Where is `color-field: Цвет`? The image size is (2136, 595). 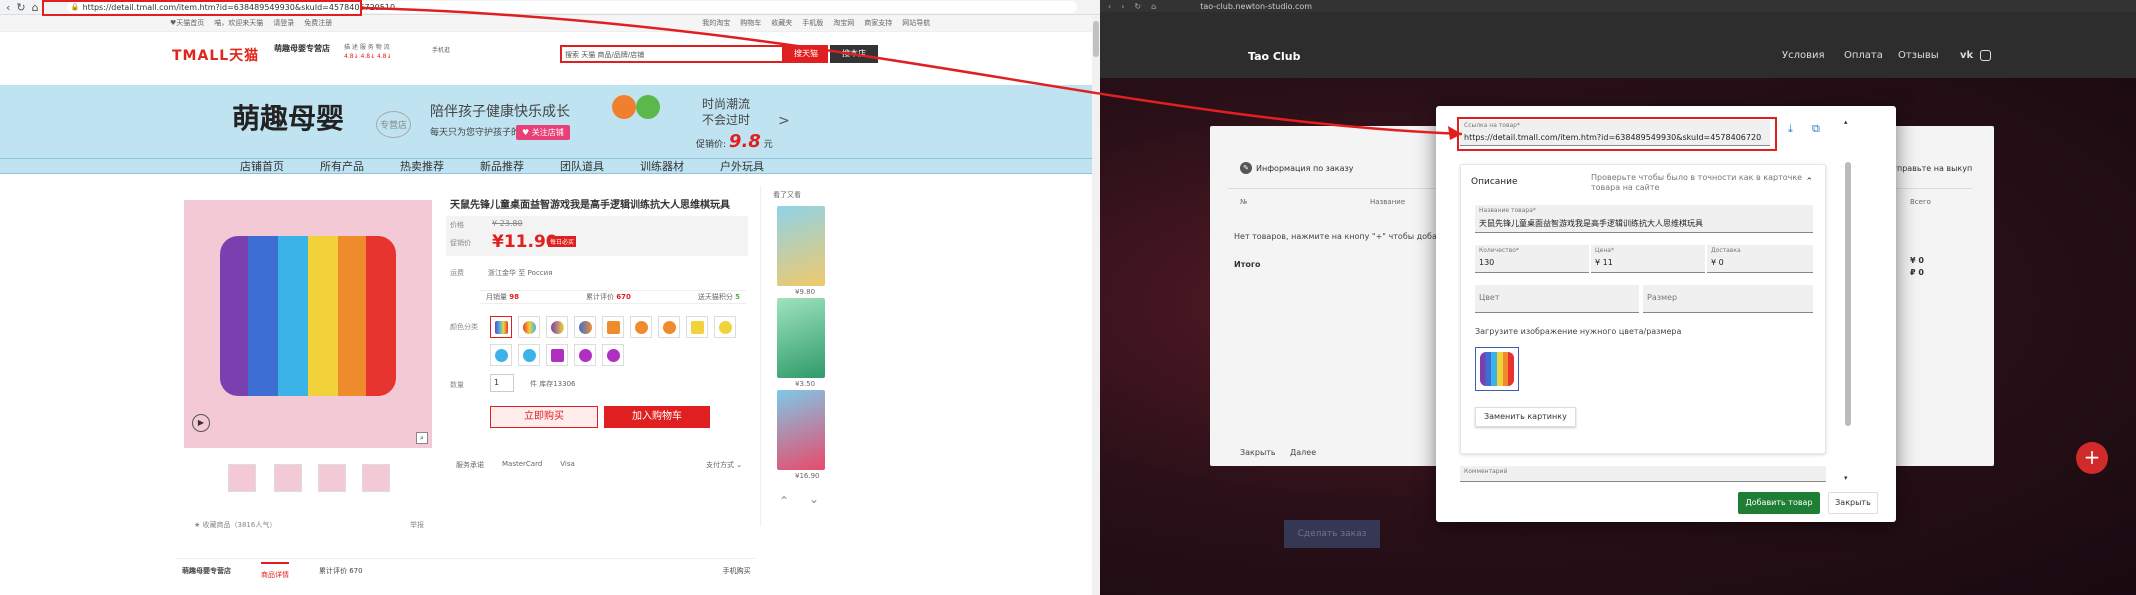
color-field: Цвет is located at coordinates (1557, 299).